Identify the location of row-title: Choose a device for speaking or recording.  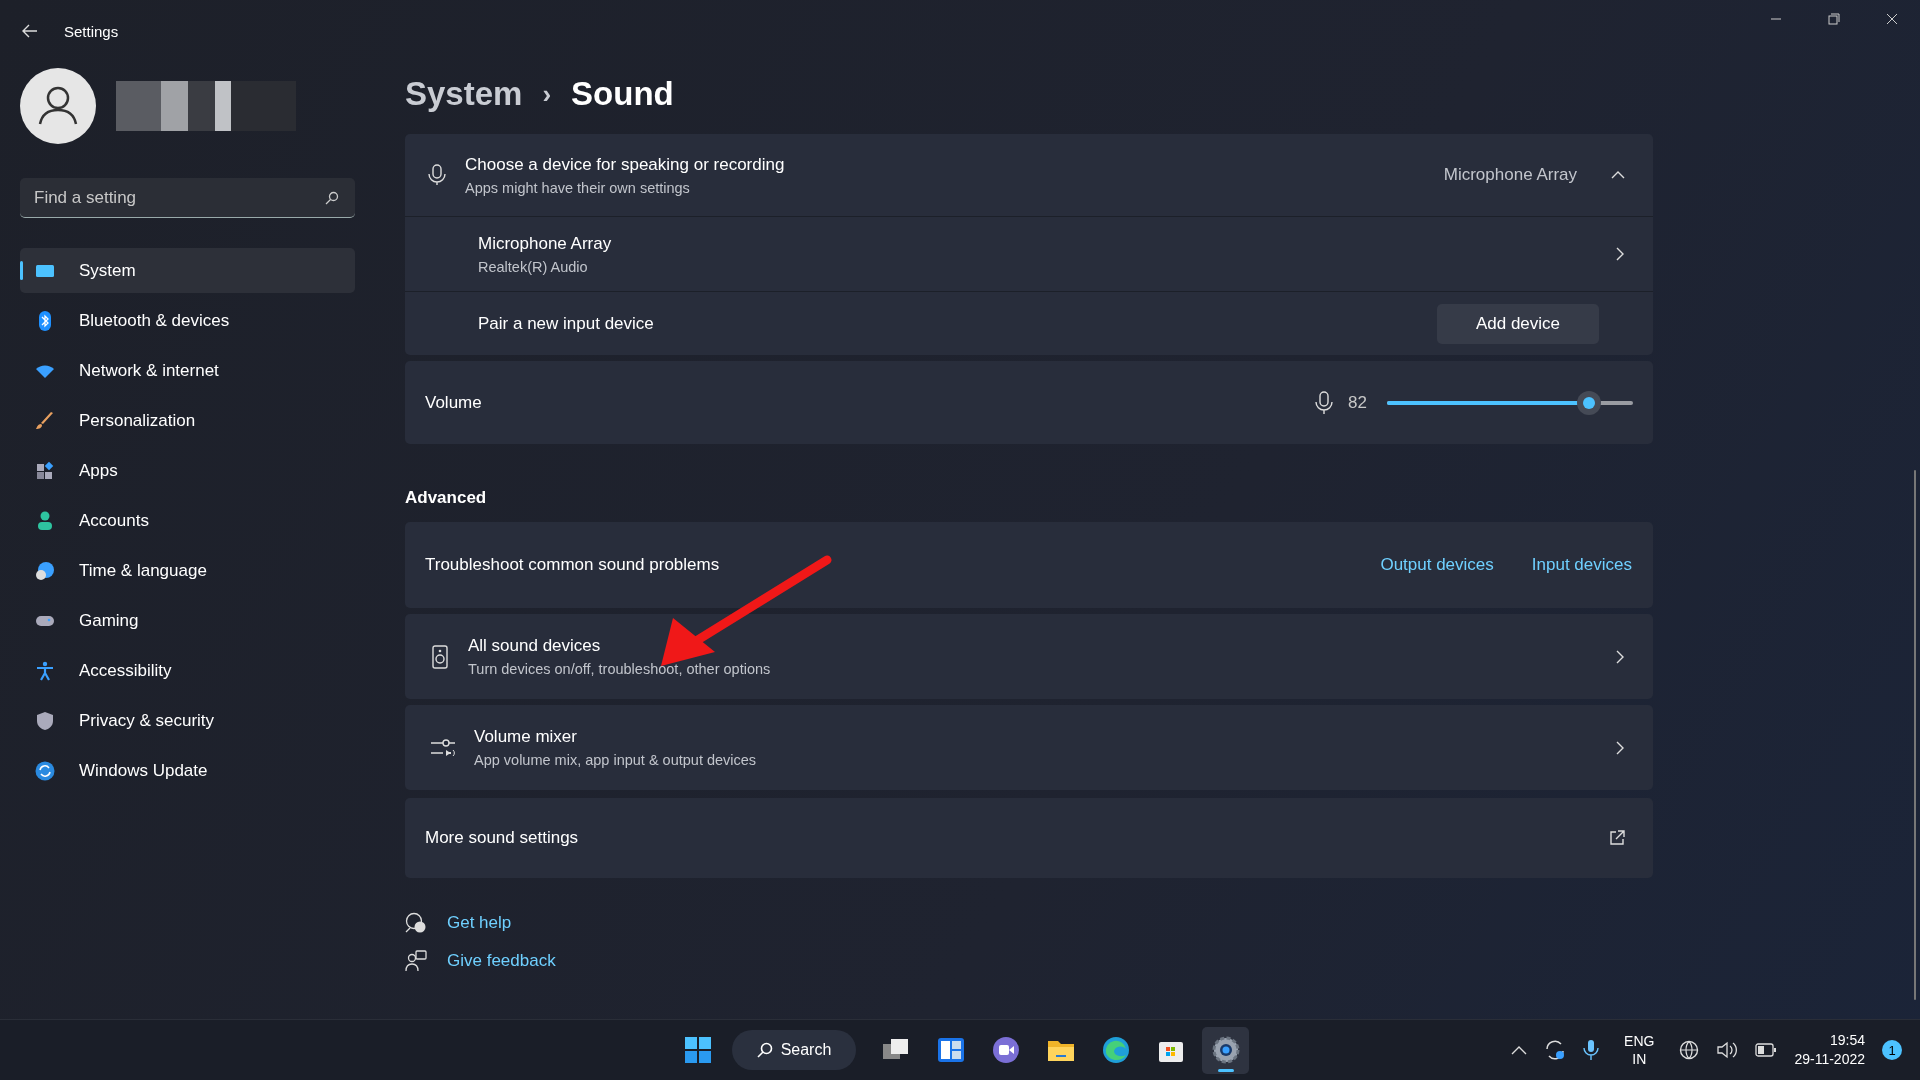
(625, 164).